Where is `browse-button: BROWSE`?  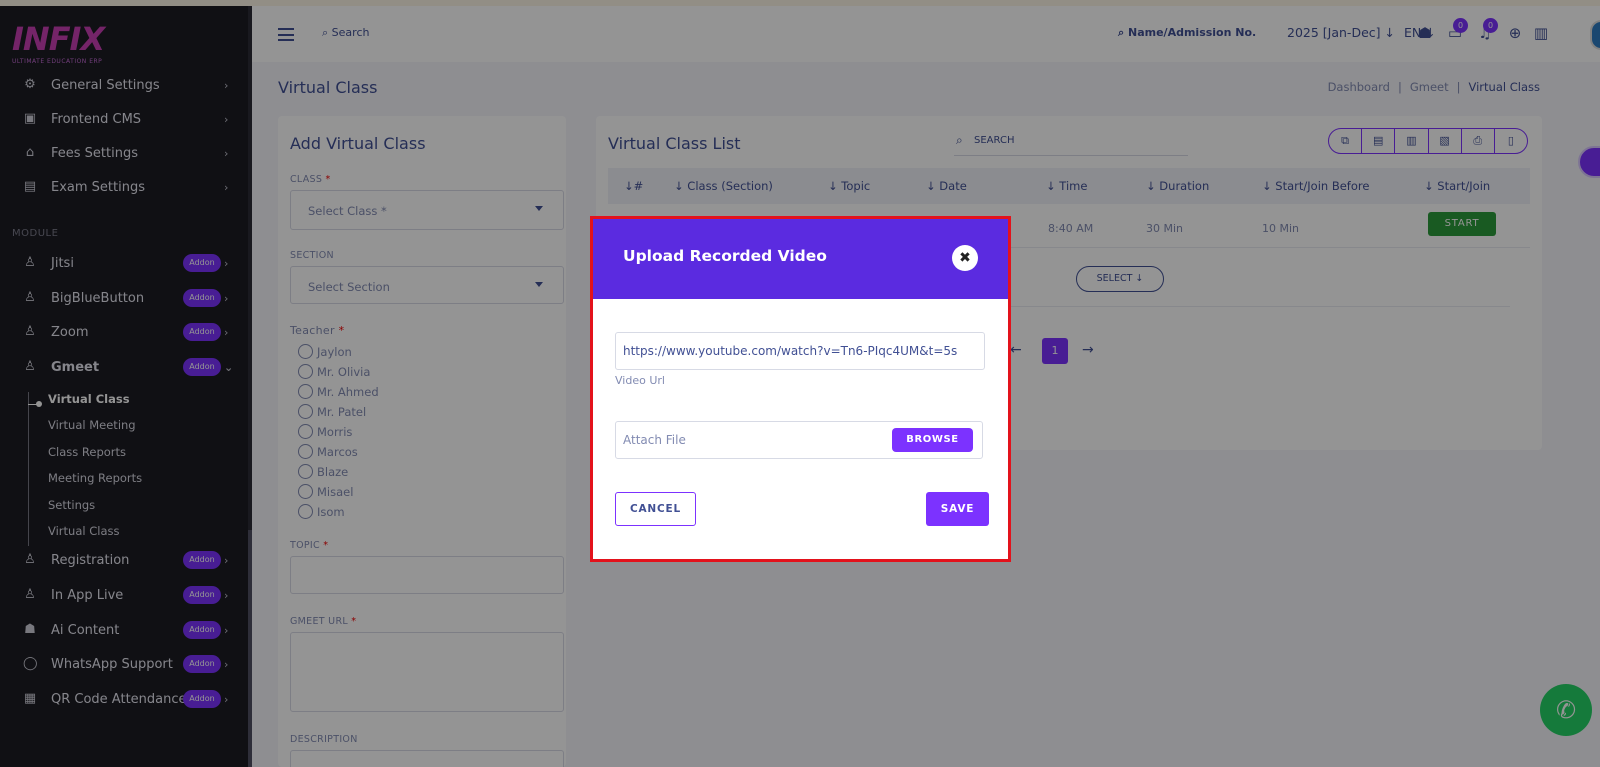
browse-button: BROWSE is located at coordinates (932, 440).